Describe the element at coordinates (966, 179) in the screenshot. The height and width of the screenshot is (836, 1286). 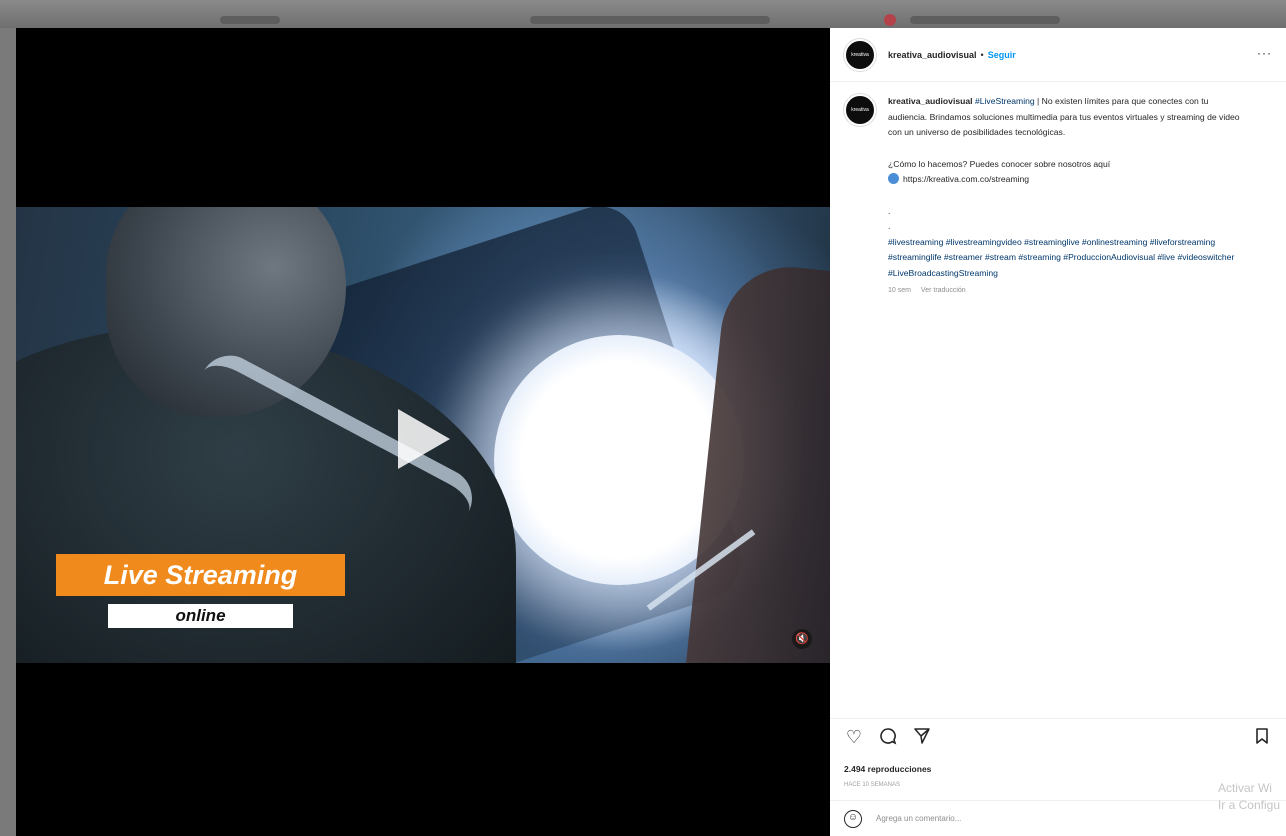
I see `caption-link: https://kreativa.com.co/streaming` at that location.